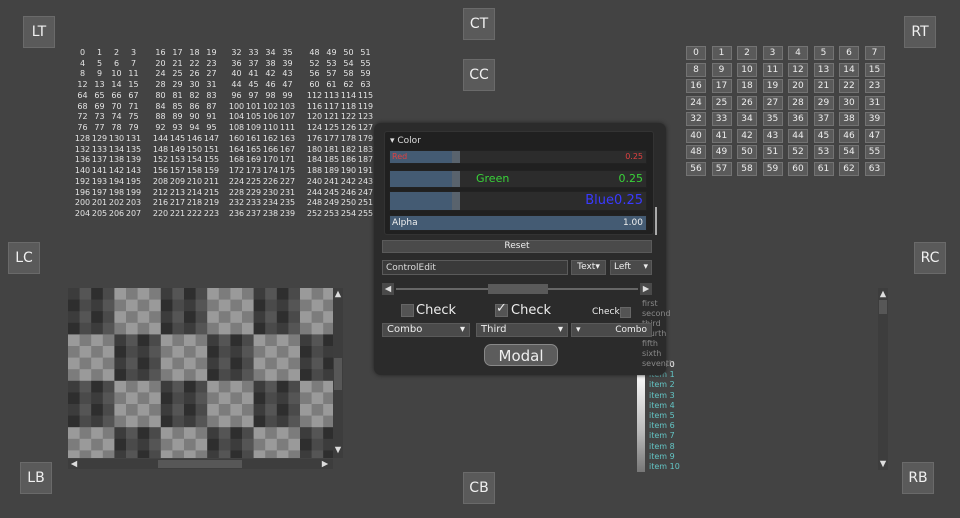 Image resolution: width=960 pixels, height=518 pixels. I want to click on anchor-cb: CB, so click(479, 488).